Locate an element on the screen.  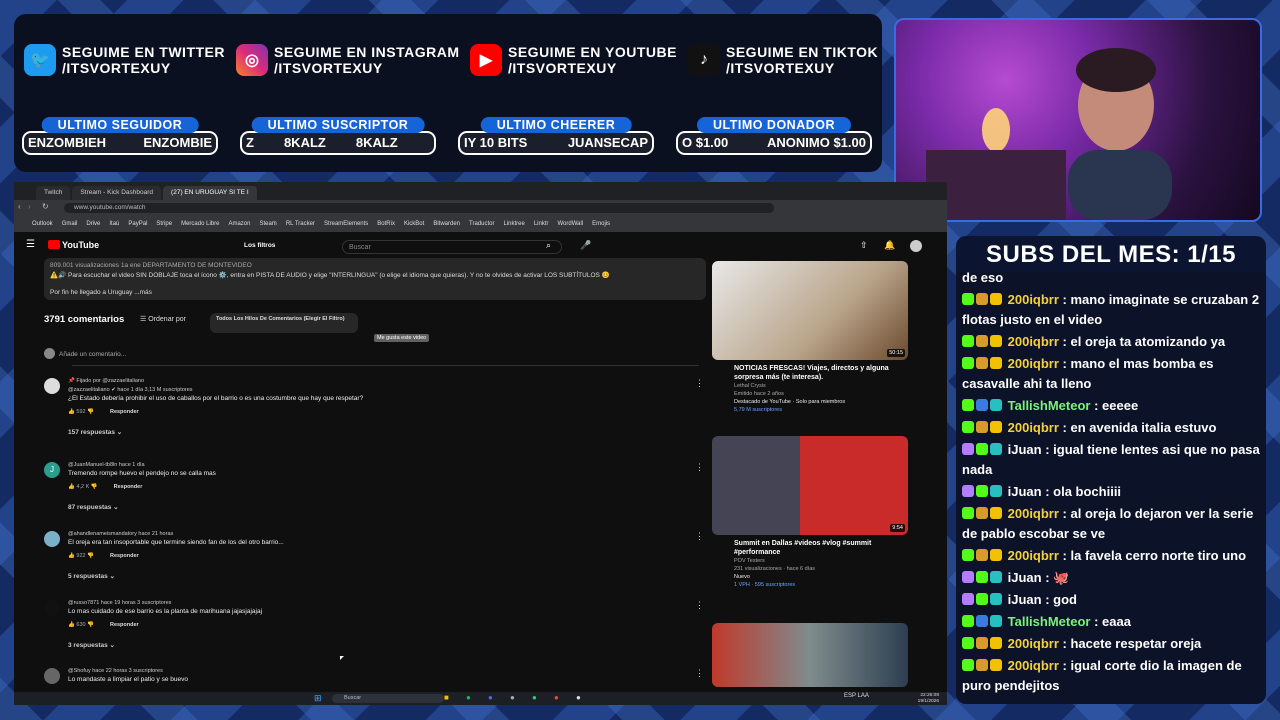
bookmark: Amazon is located at coordinates (239, 224).